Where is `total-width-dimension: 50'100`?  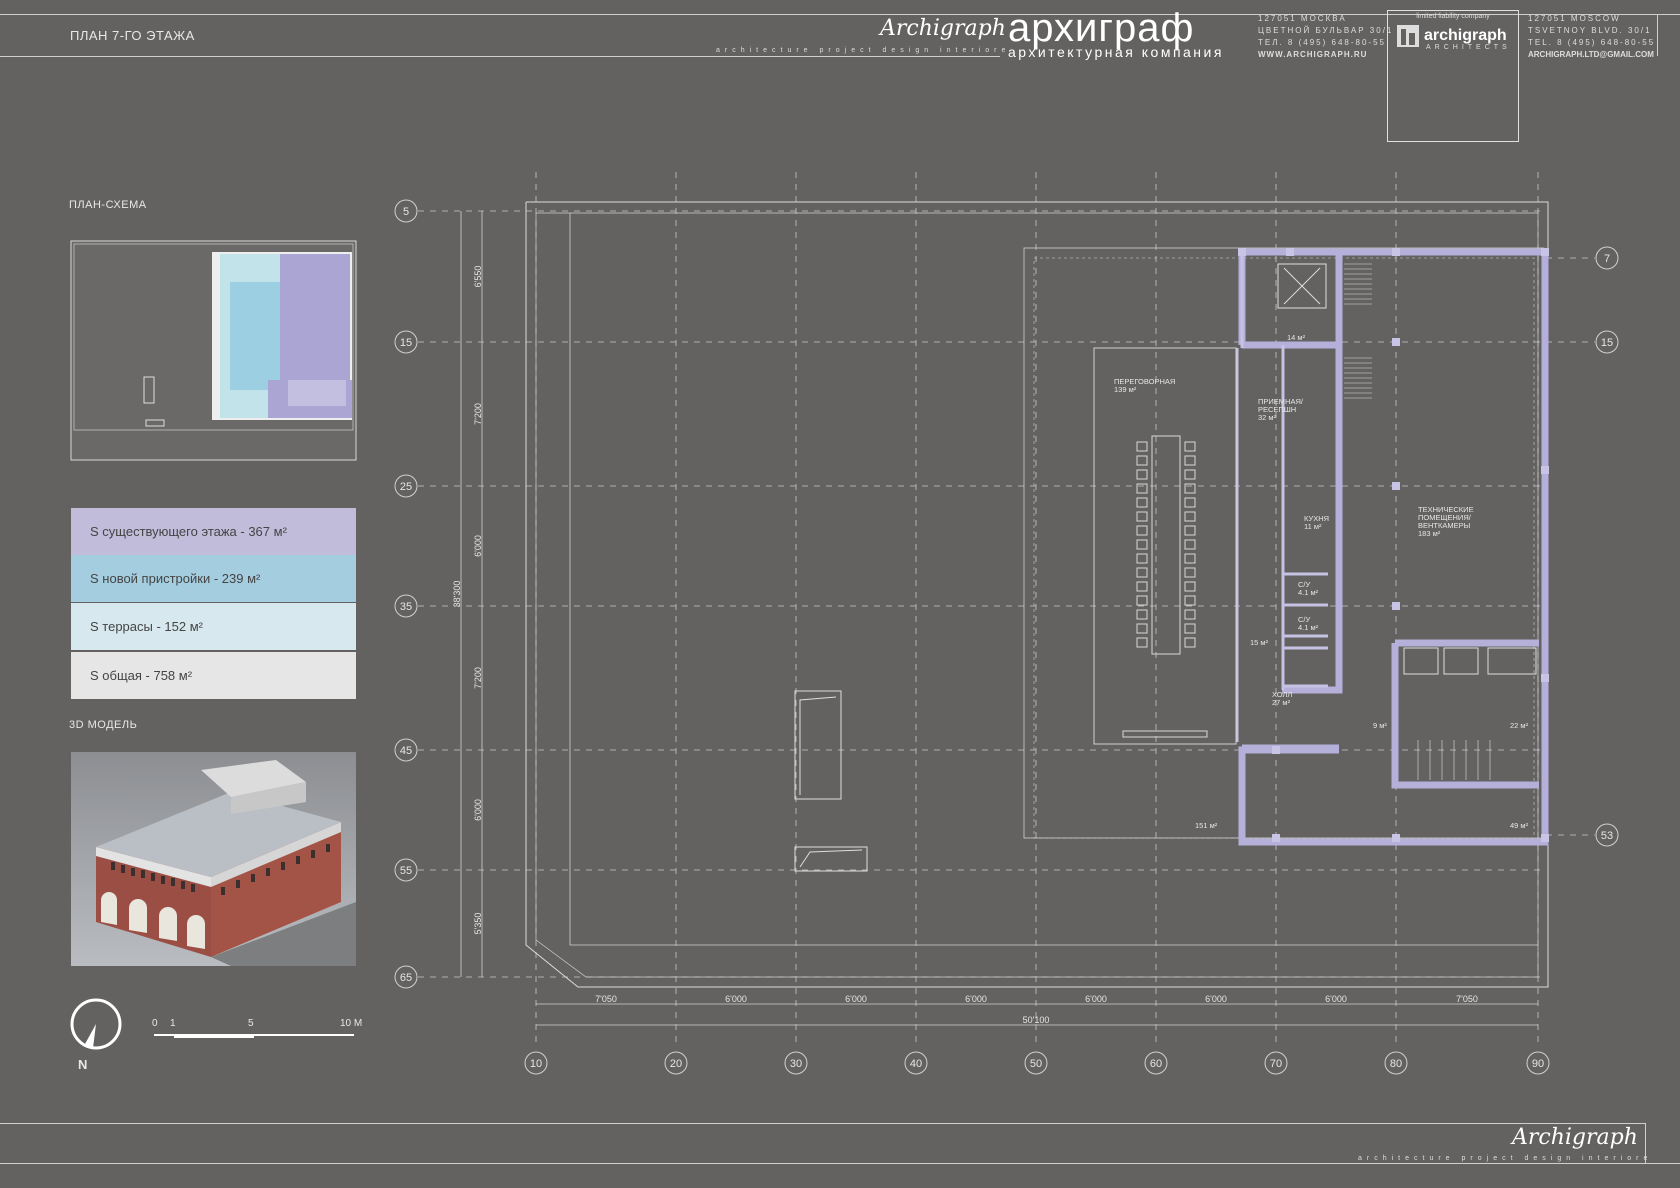
total-width-dimension: 50'100 is located at coordinates (1036, 1020).